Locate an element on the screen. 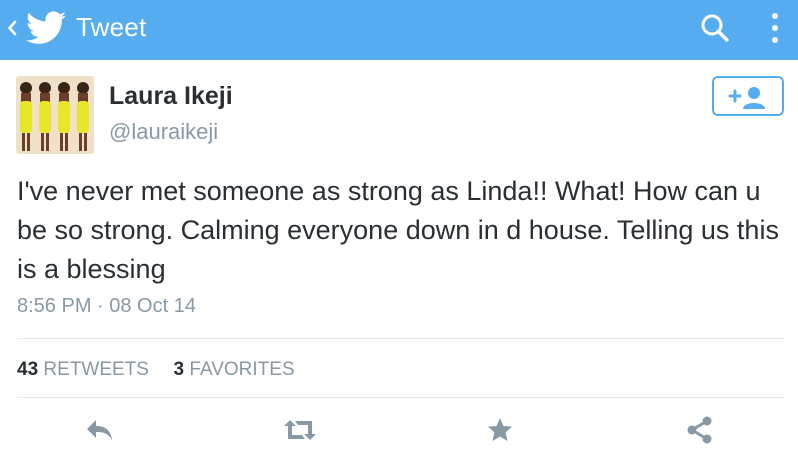 The height and width of the screenshot is (454, 798). add-user-icon is located at coordinates (746, 98).